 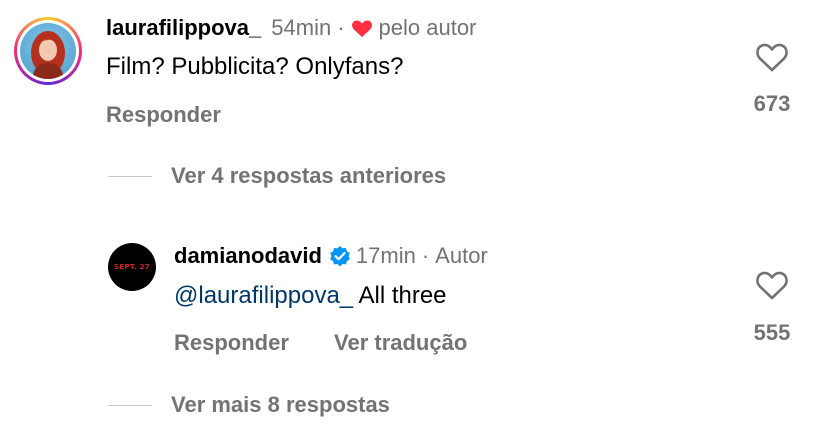 What do you see at coordinates (308, 176) in the screenshot?
I see `view-previous-replies-button: Ver 4 respostas anteriores` at bounding box center [308, 176].